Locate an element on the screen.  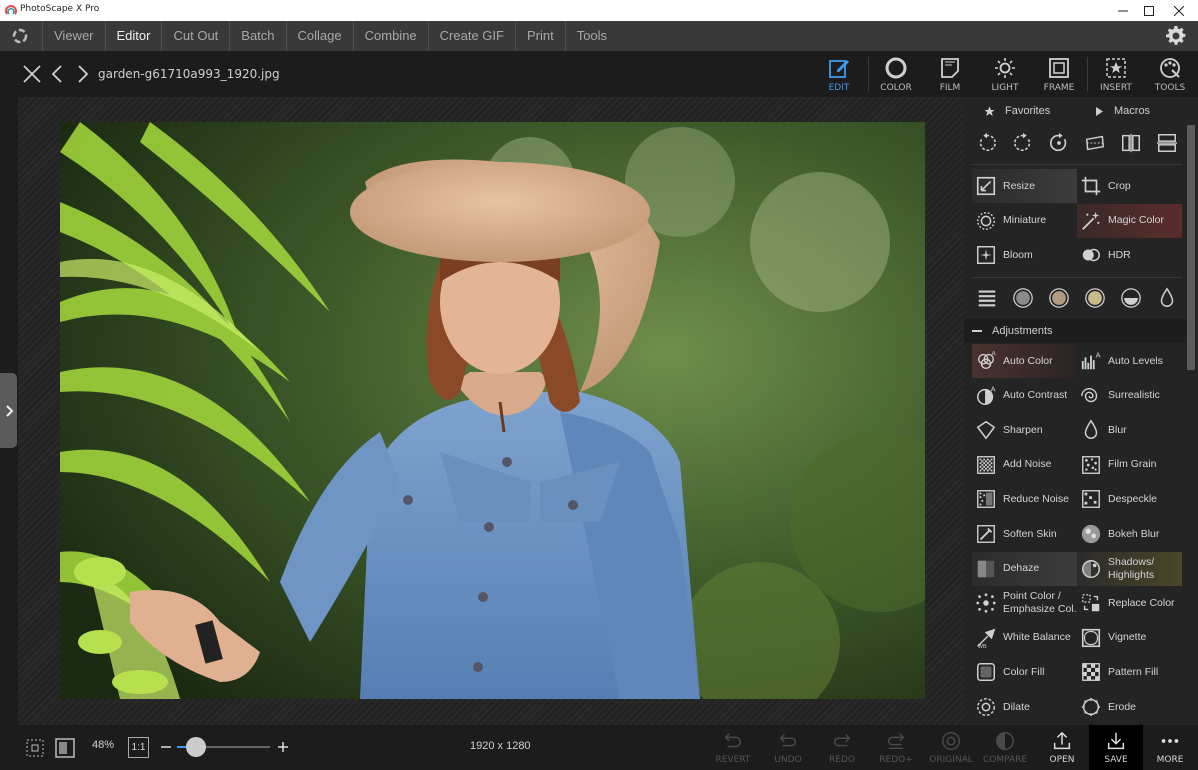
tool-tab-insert: INSERT is located at coordinates (1116, 74).